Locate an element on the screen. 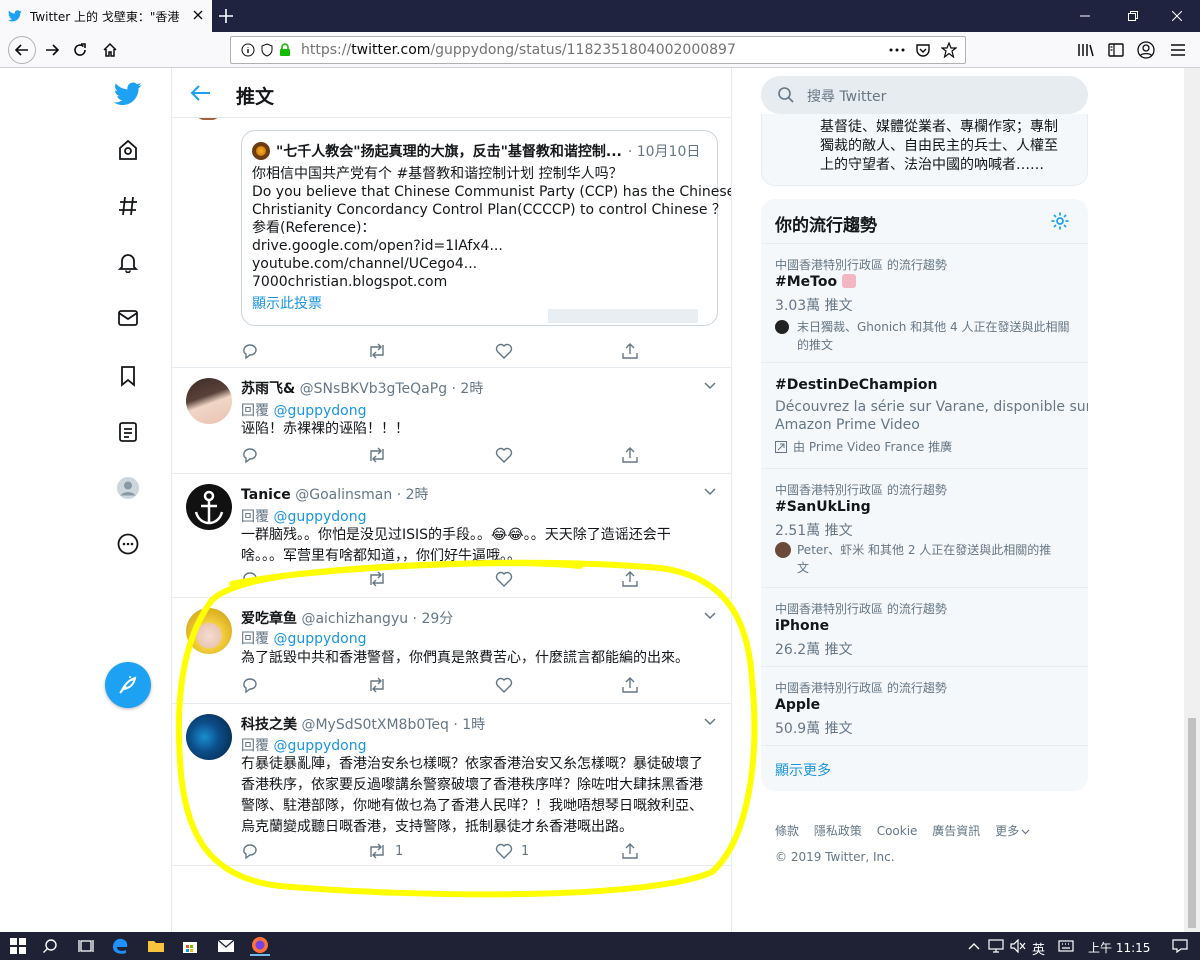 The width and height of the screenshot is (1200, 960). library-button is located at coordinates (1086, 50).